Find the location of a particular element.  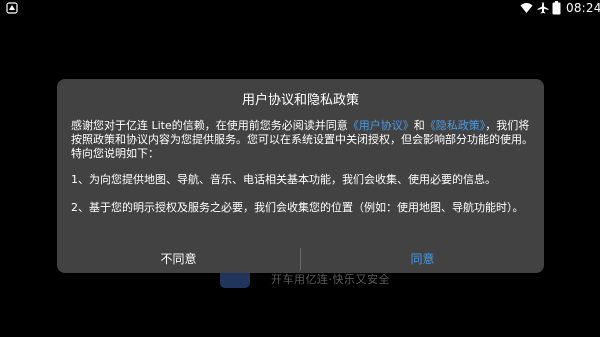

privacy-policy-link: 《隐私政策》 is located at coordinates (455, 125).